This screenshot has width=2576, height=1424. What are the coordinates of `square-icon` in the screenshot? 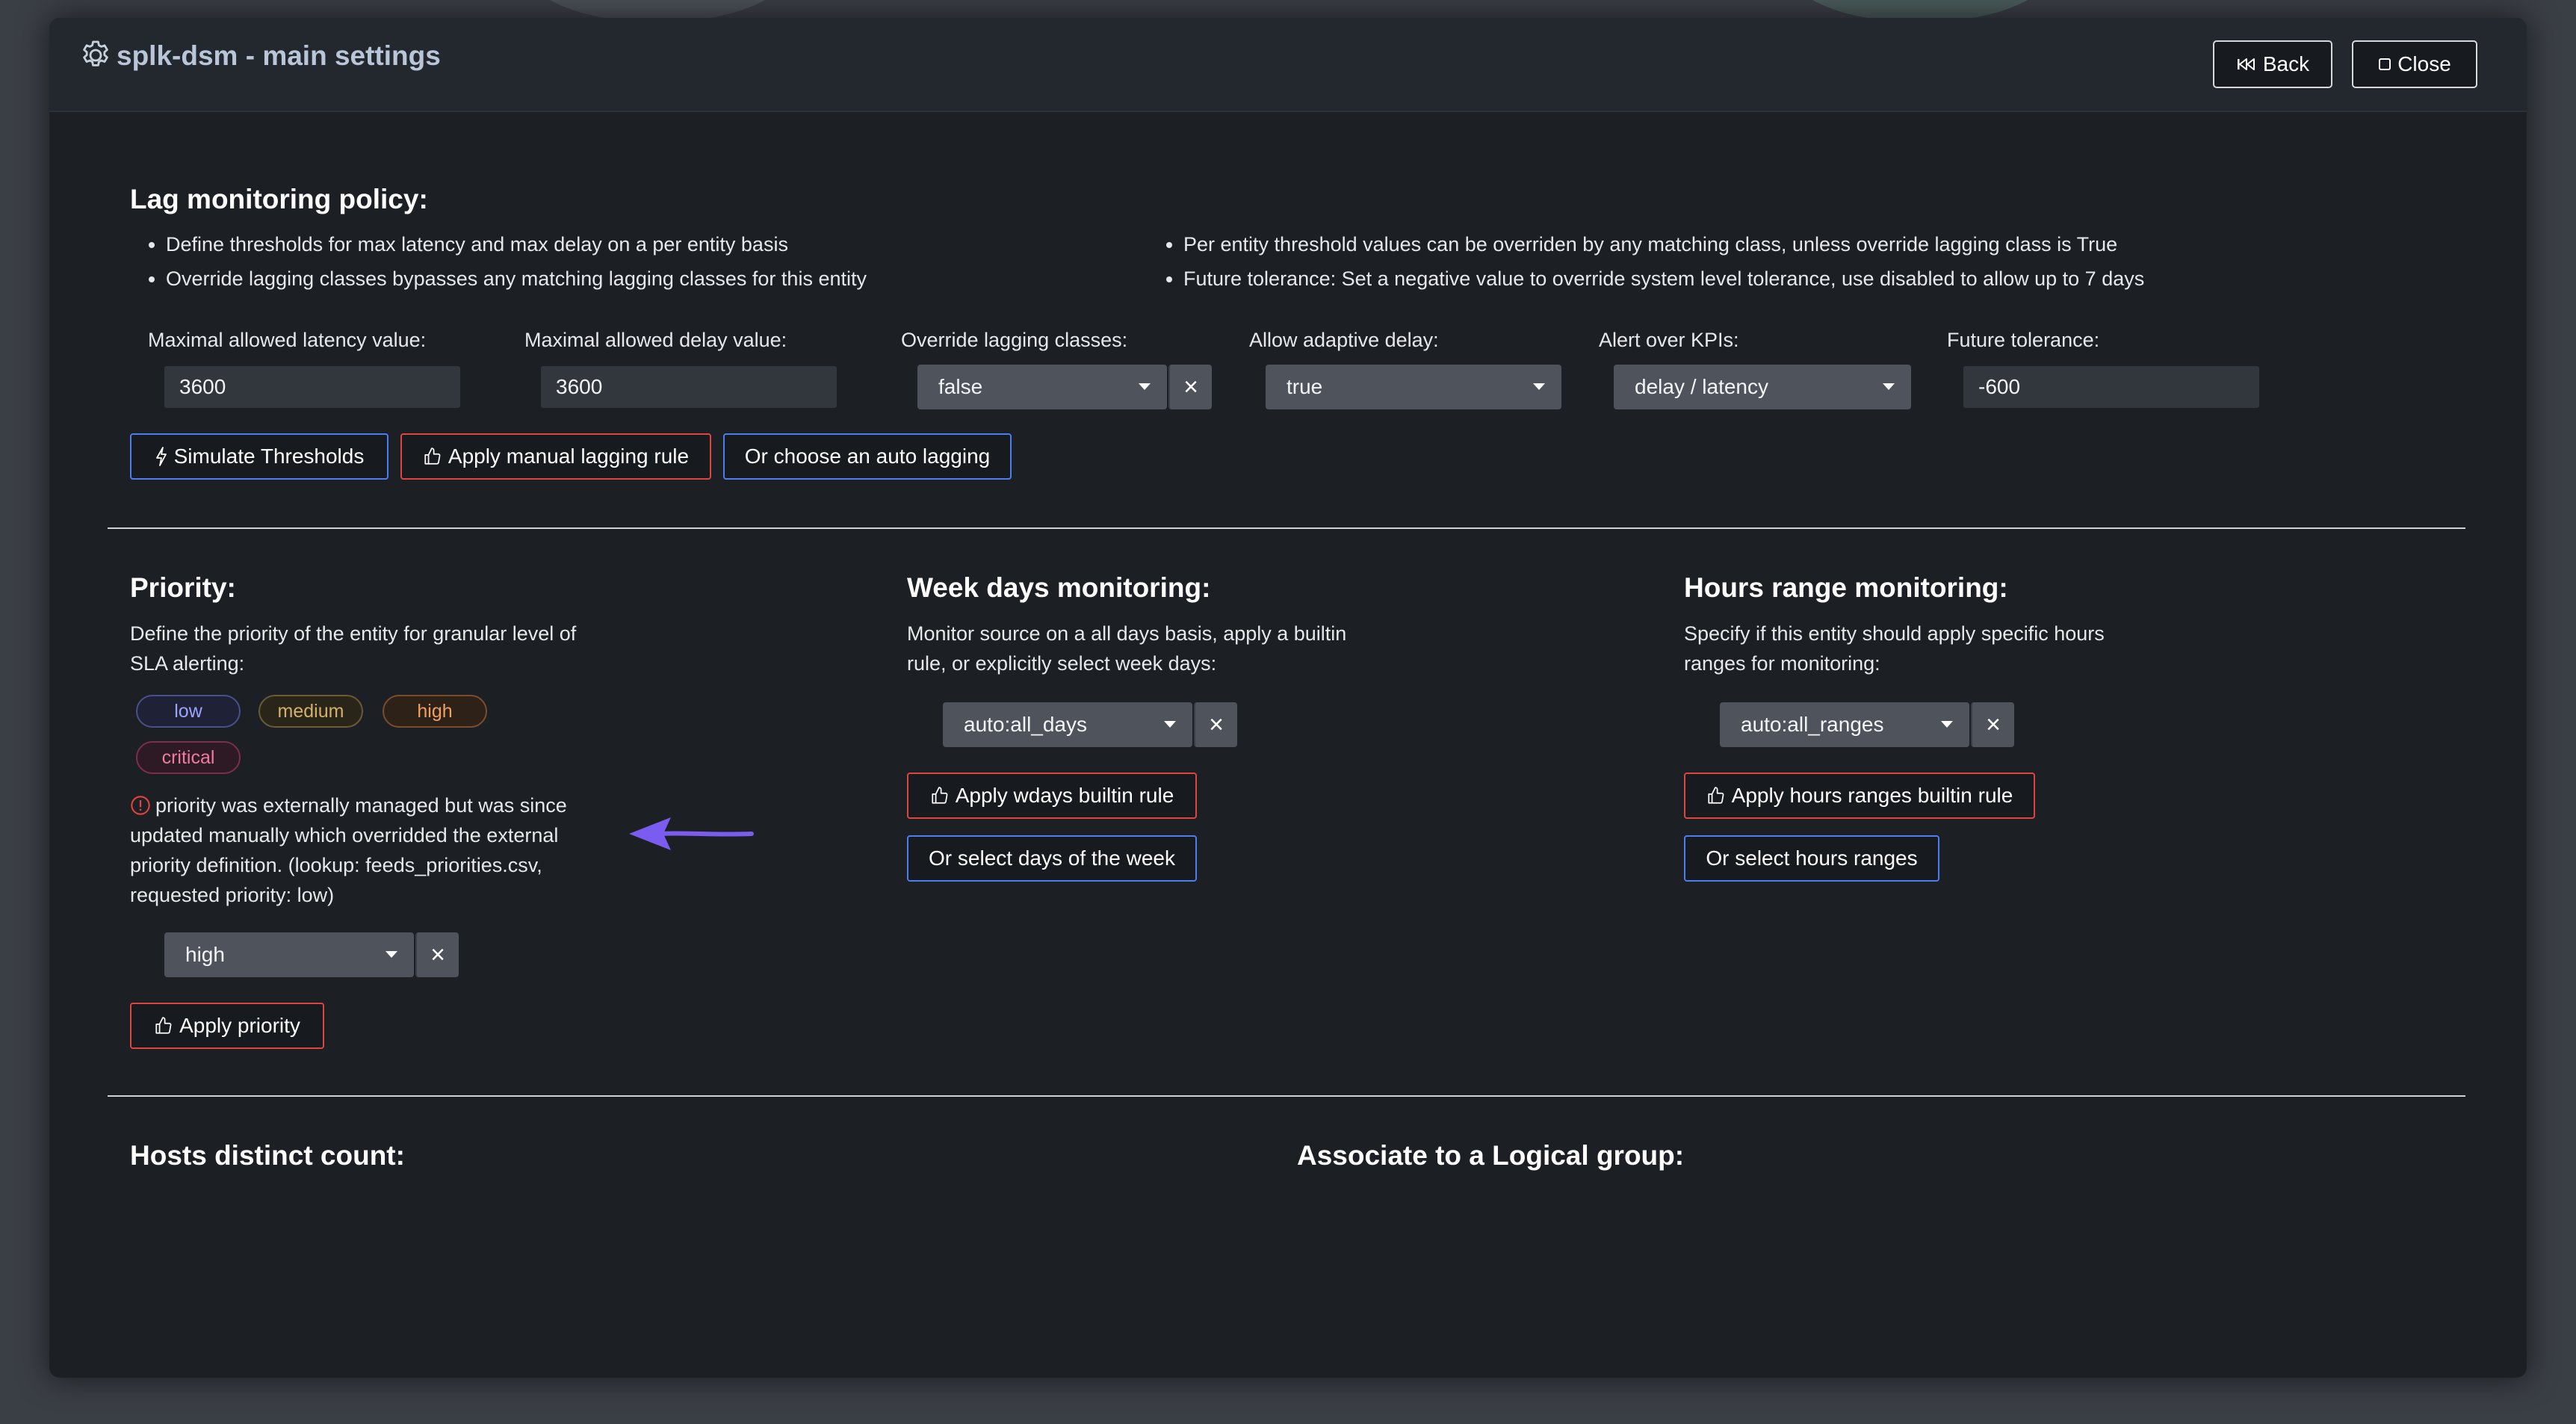 It's located at (2385, 64).